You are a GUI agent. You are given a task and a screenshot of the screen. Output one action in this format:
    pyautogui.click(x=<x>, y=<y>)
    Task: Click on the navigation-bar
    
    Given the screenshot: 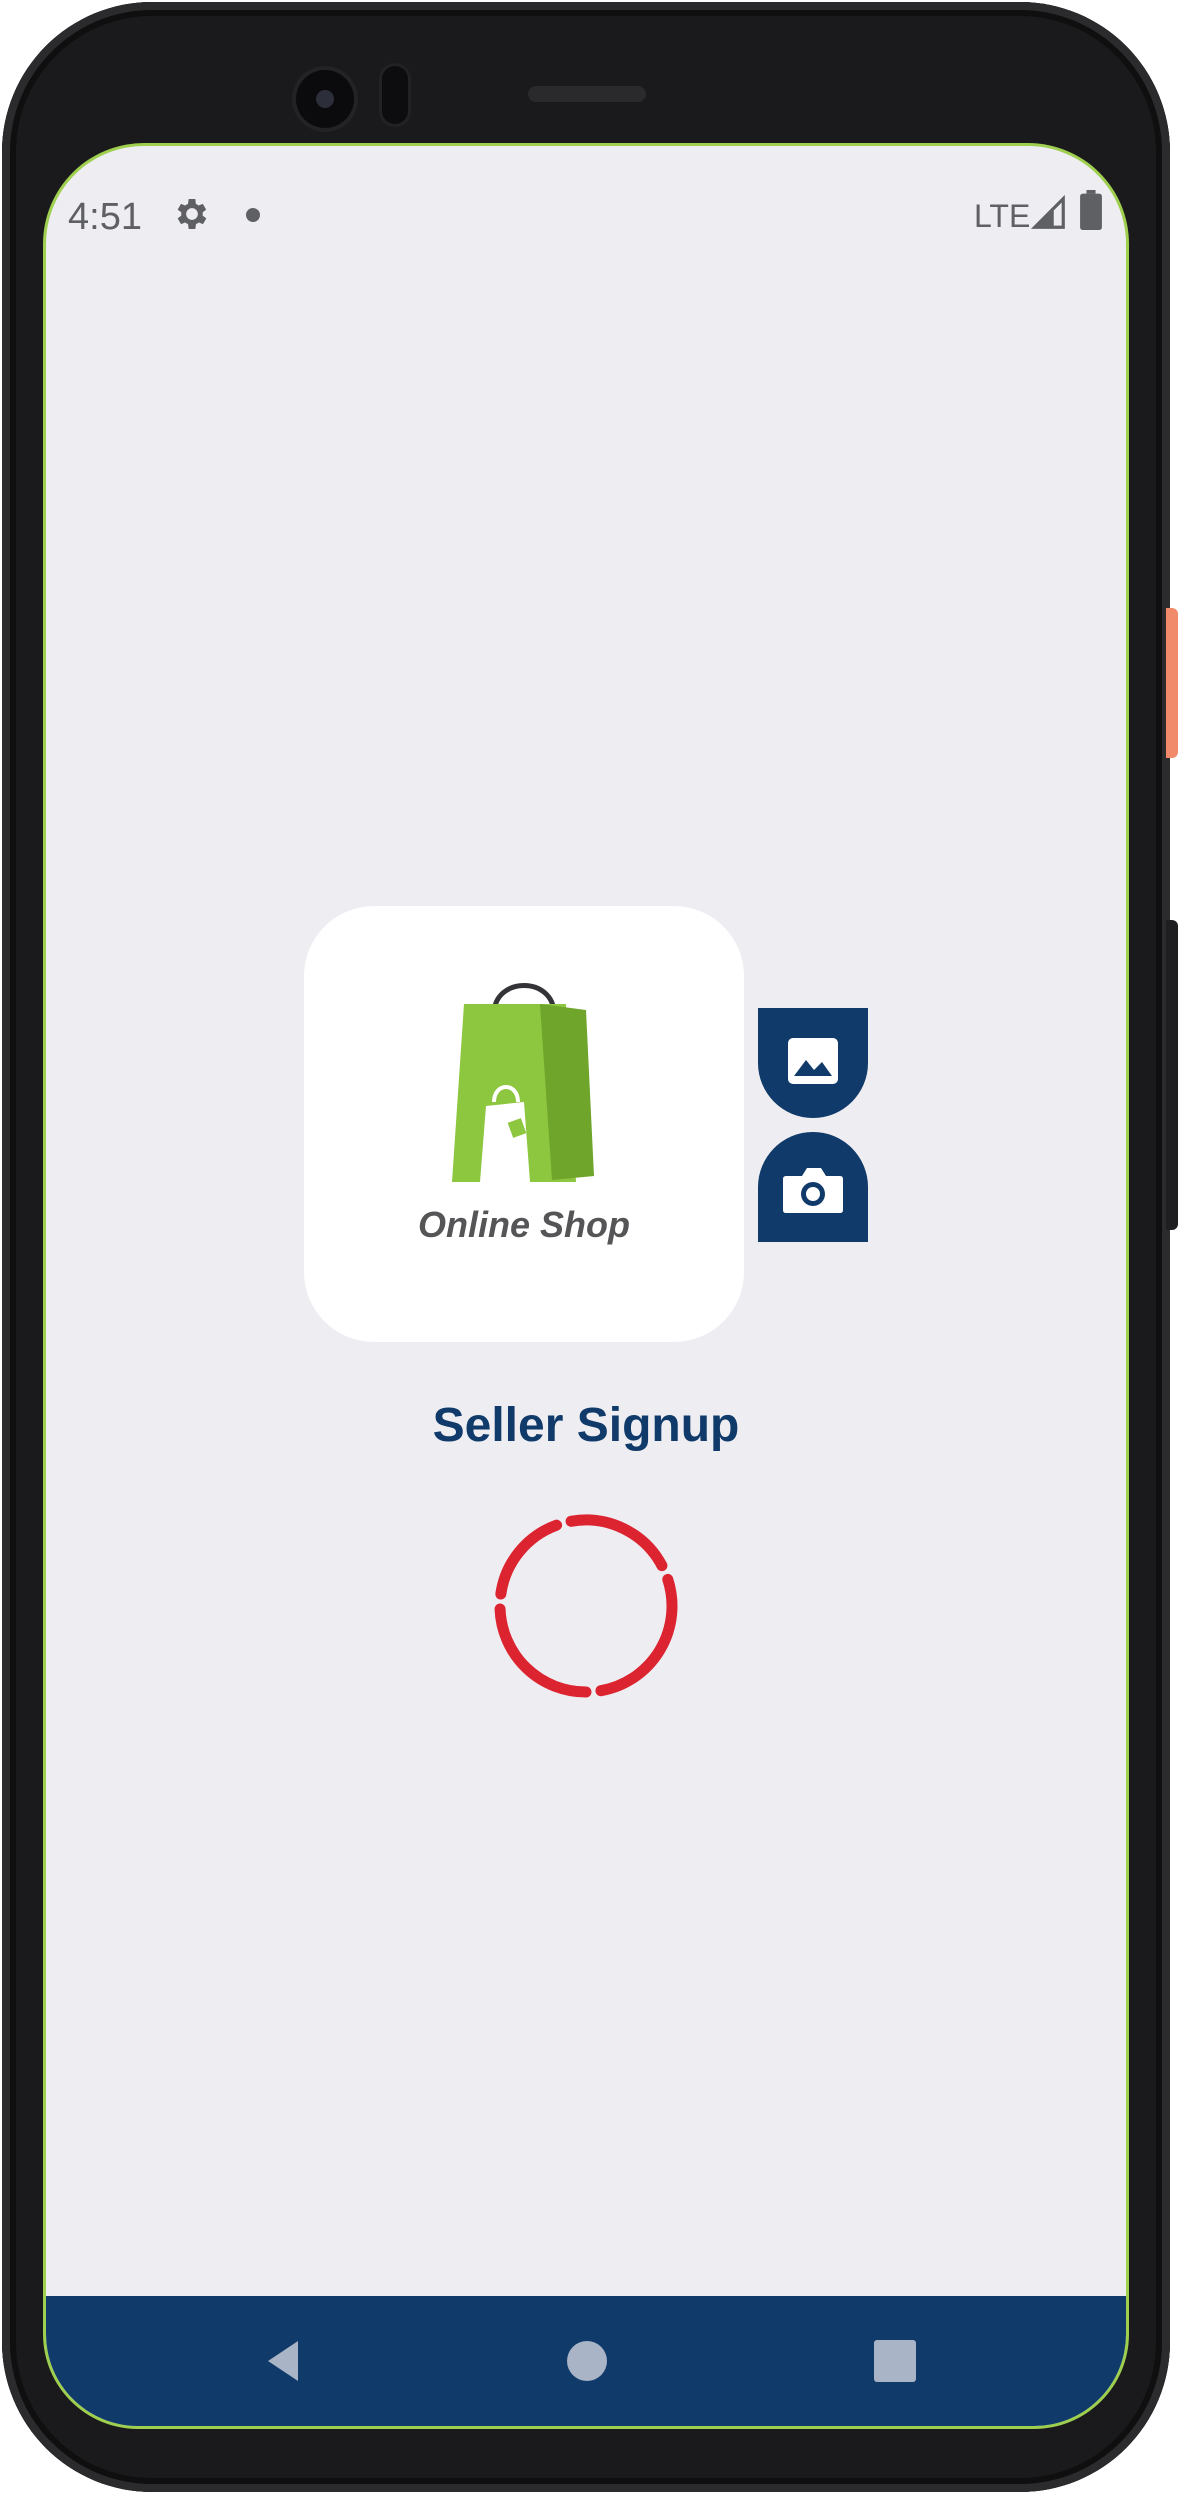 What is the action you would take?
    pyautogui.click(x=586, y=2361)
    